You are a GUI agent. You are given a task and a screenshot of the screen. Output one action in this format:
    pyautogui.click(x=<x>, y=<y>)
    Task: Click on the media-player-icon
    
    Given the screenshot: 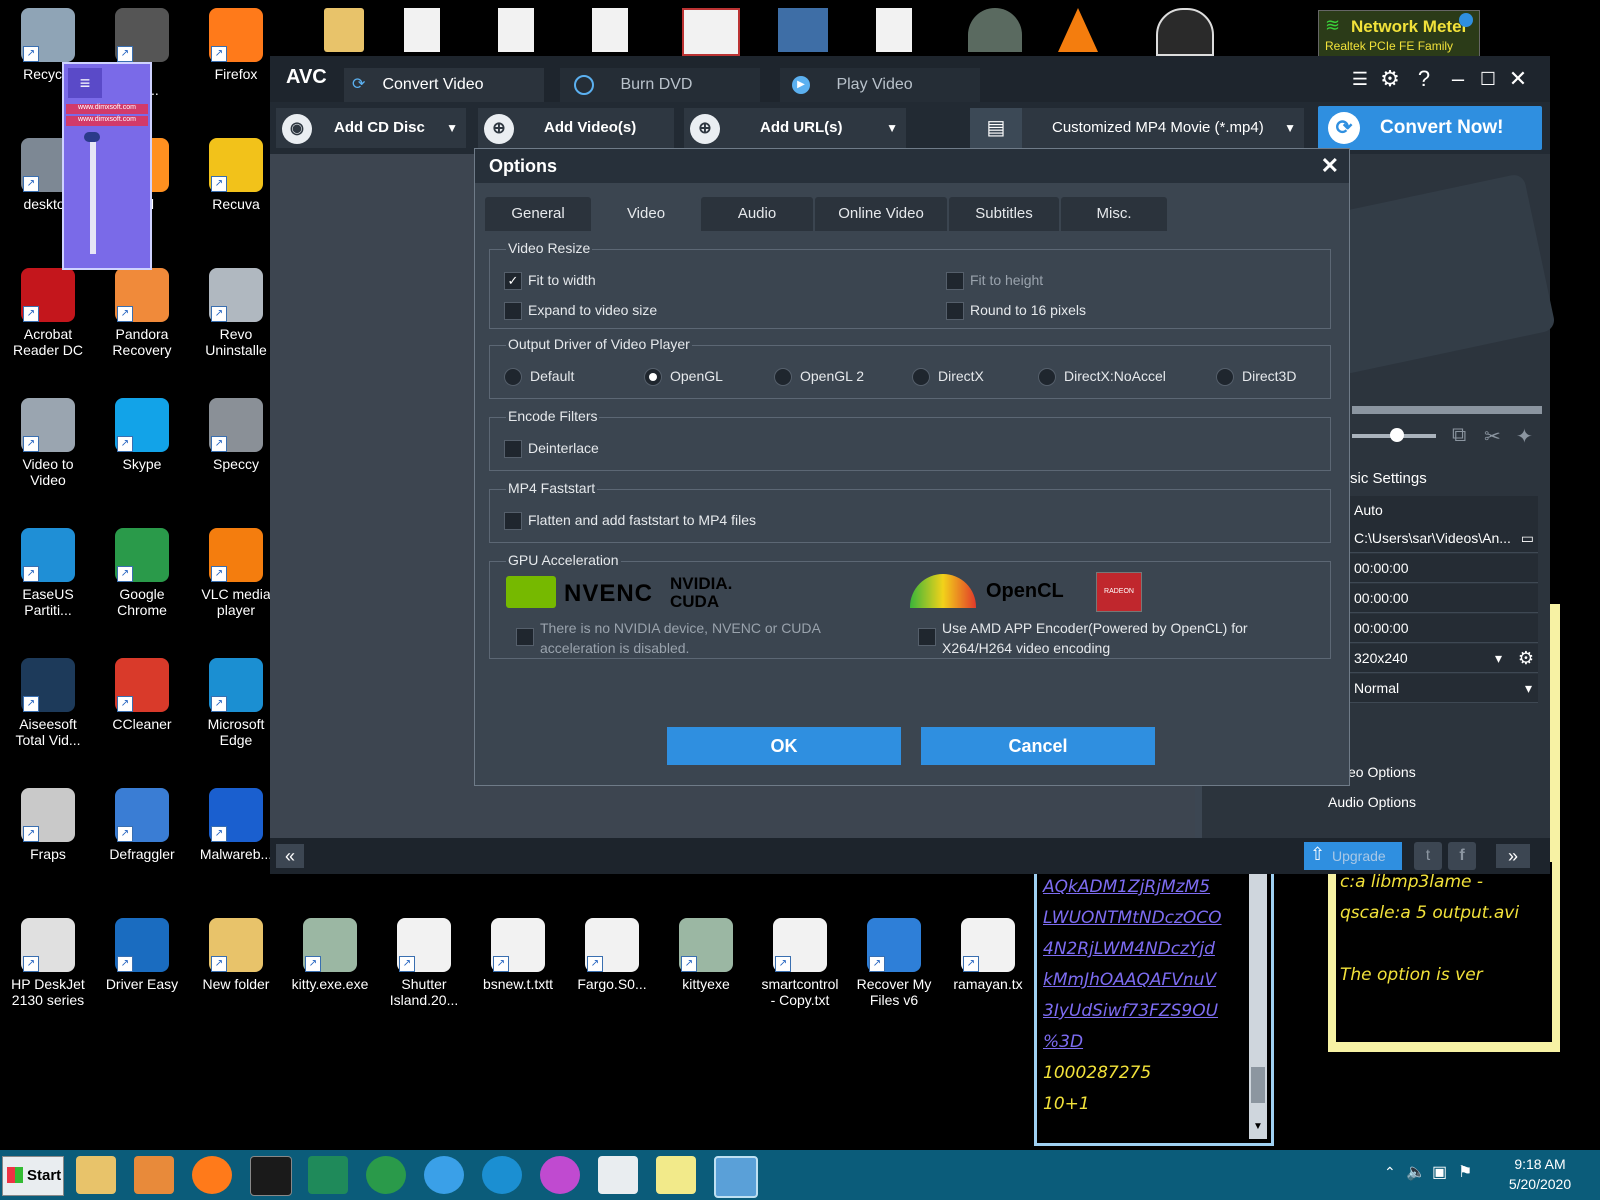 What is the action you would take?
    pyautogui.click(x=154, y=1175)
    